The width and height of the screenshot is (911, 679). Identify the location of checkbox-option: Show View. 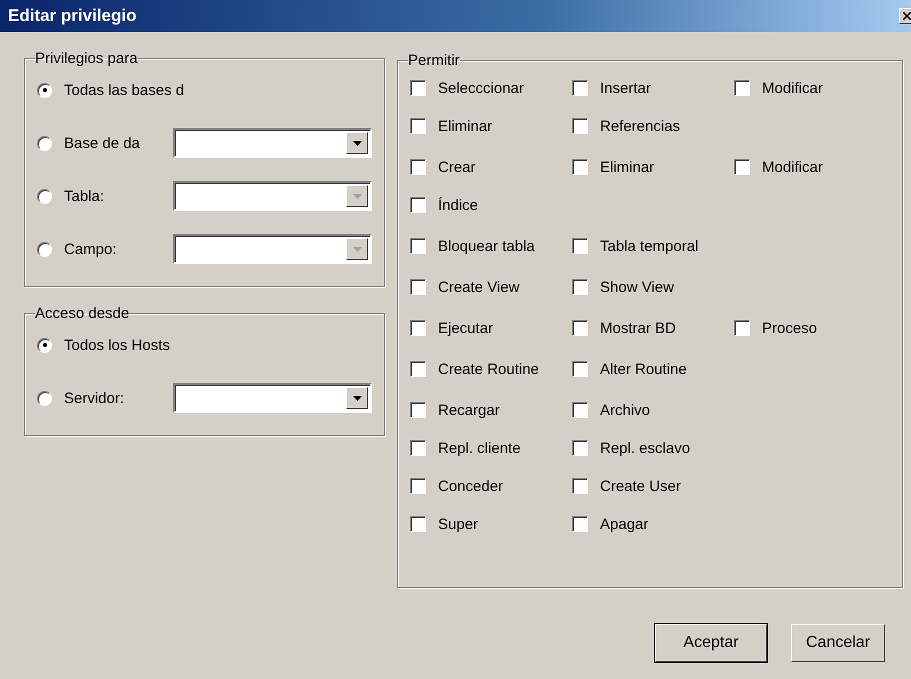
(653, 287).